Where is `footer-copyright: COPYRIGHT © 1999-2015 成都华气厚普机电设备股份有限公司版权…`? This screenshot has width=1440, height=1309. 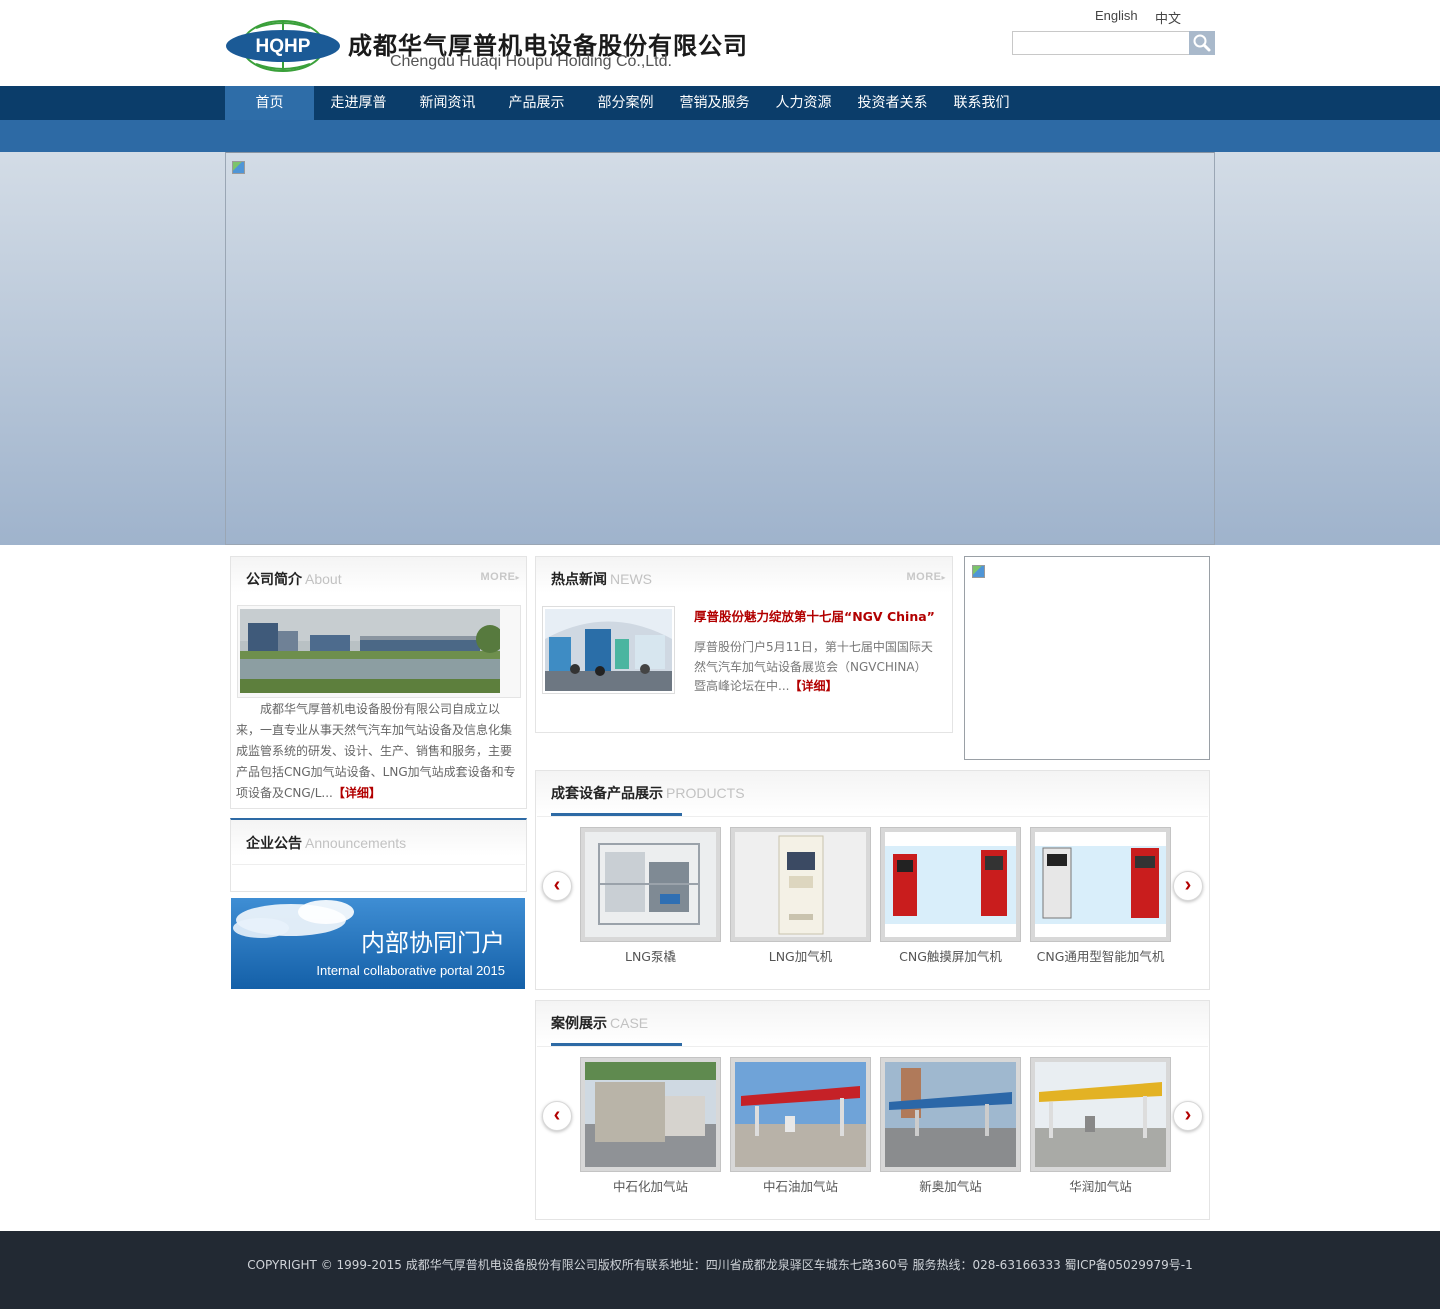 footer-copyright: COPYRIGHT © 1999-2015 成都华气厚普机电设备股份有限公司版权… is located at coordinates (720, 1265).